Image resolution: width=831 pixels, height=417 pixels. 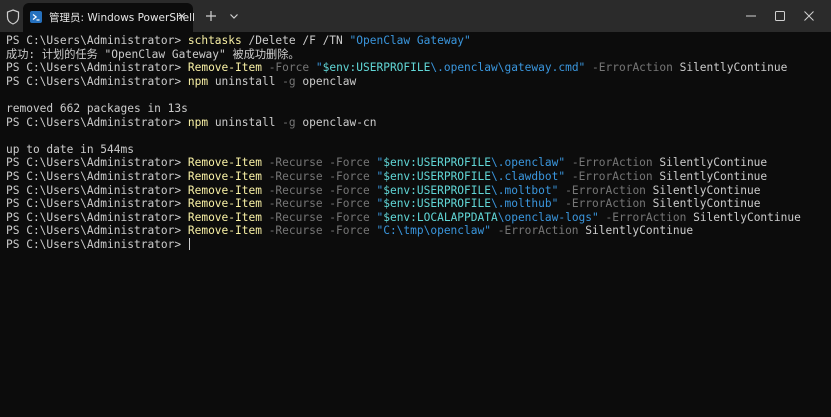 What do you see at coordinates (36, 17) in the screenshot?
I see `powershell-icon` at bounding box center [36, 17].